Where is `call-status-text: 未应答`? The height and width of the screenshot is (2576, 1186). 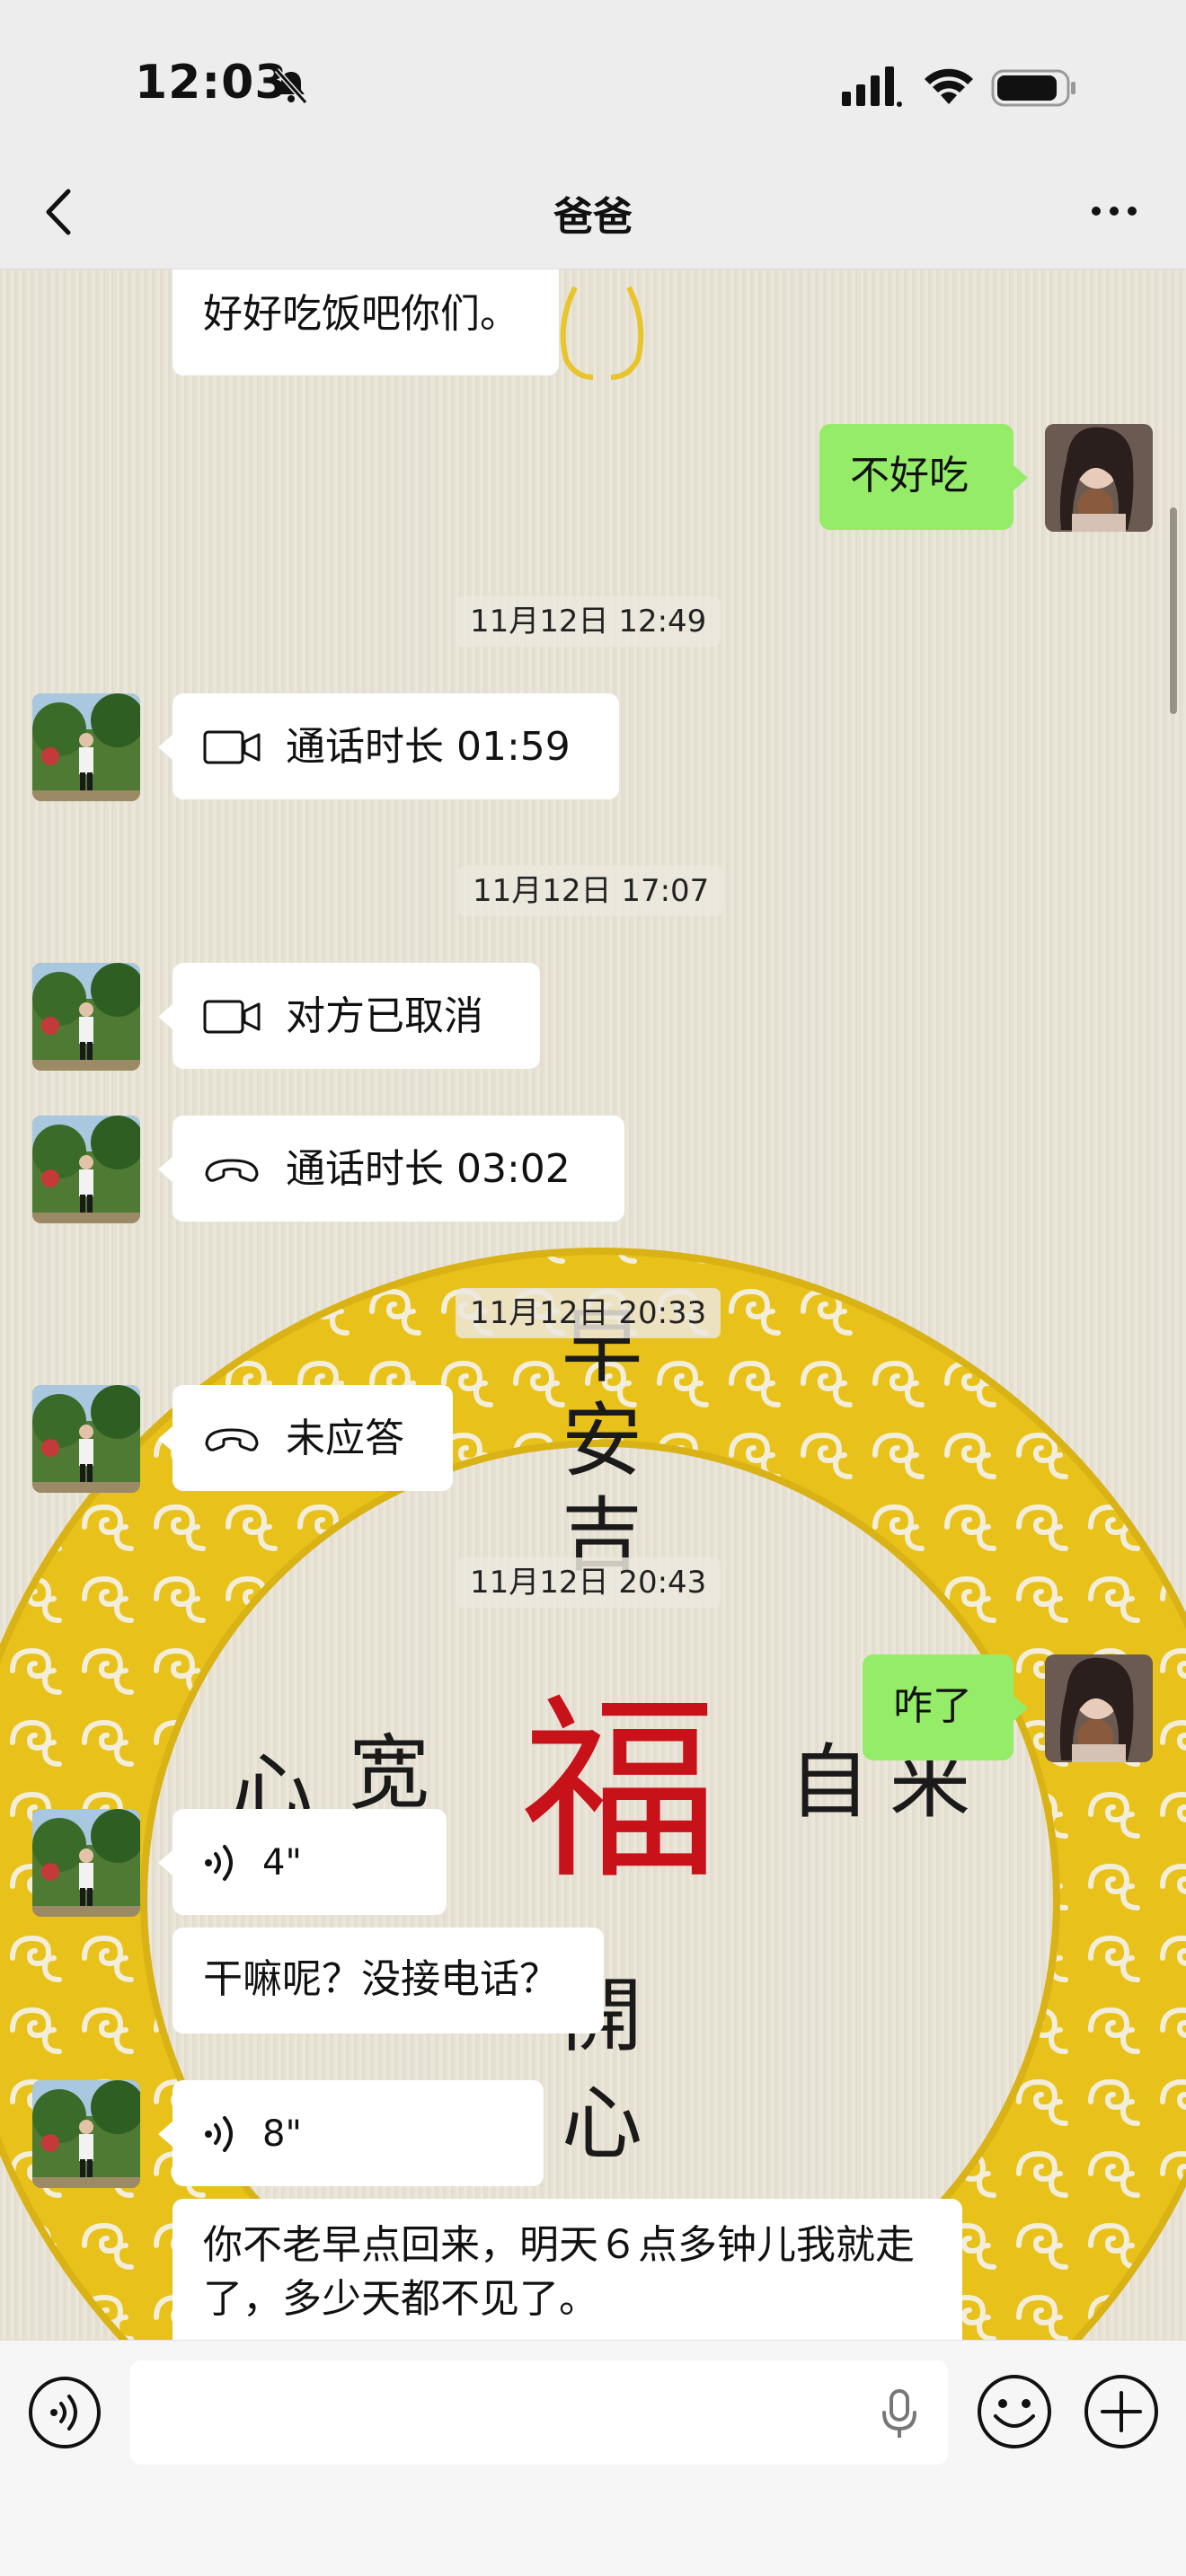
call-status-text: 未应答 is located at coordinates (345, 1438).